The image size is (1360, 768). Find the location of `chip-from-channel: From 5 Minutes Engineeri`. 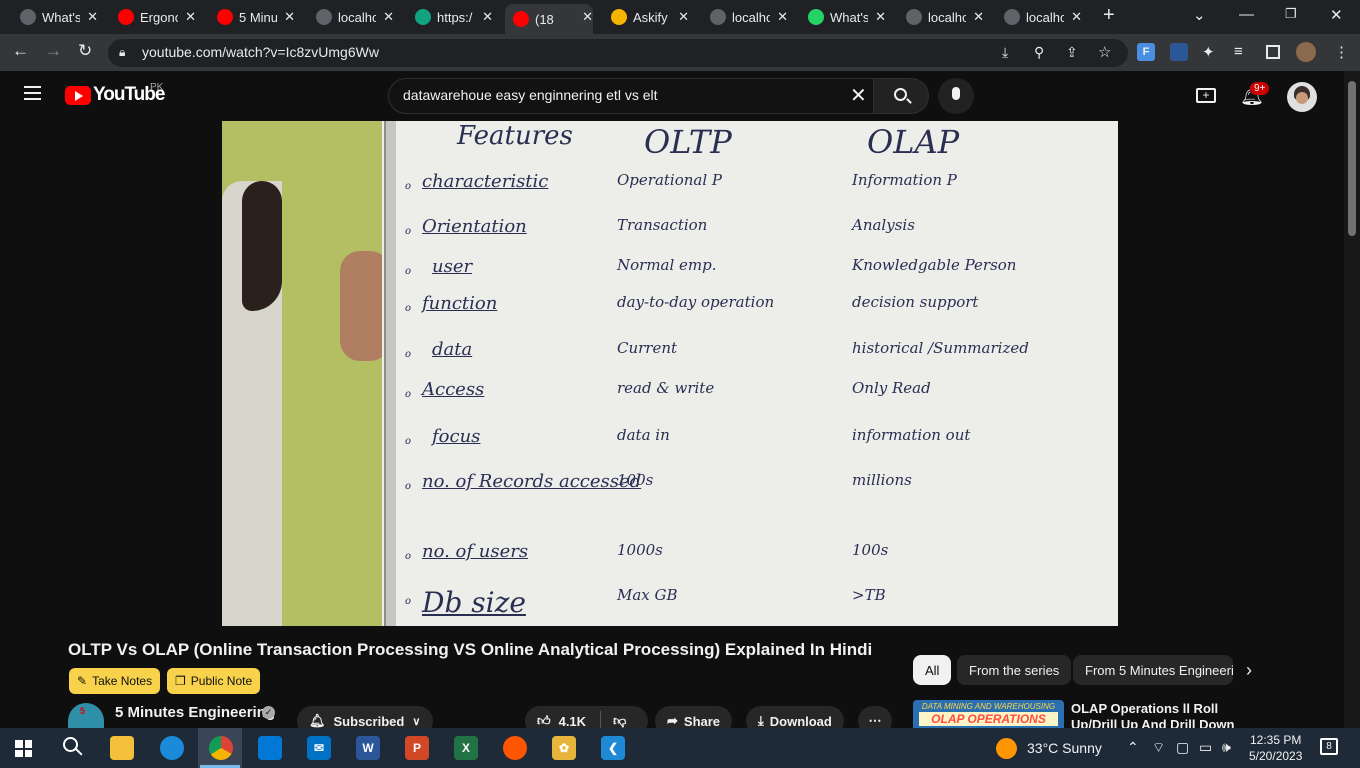

chip-from-channel: From 5 Minutes Engineeri is located at coordinates (1153, 670).